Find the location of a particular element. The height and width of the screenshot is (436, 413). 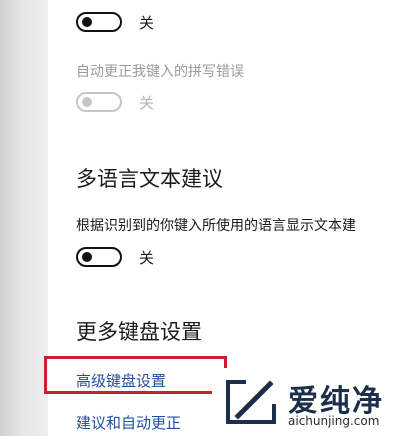

autocorrect-toggle is located at coordinates (99, 102).